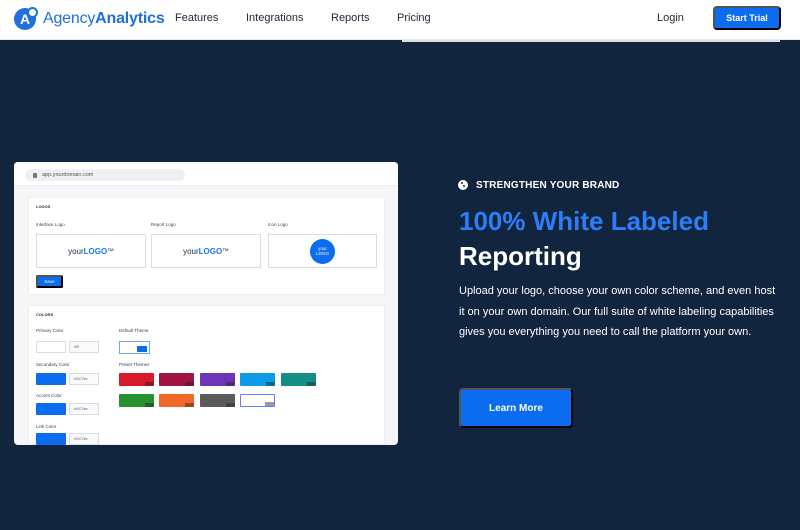 The height and width of the screenshot is (530, 800). What do you see at coordinates (43, 206) in the screenshot?
I see `logos-title: LOGOS` at bounding box center [43, 206].